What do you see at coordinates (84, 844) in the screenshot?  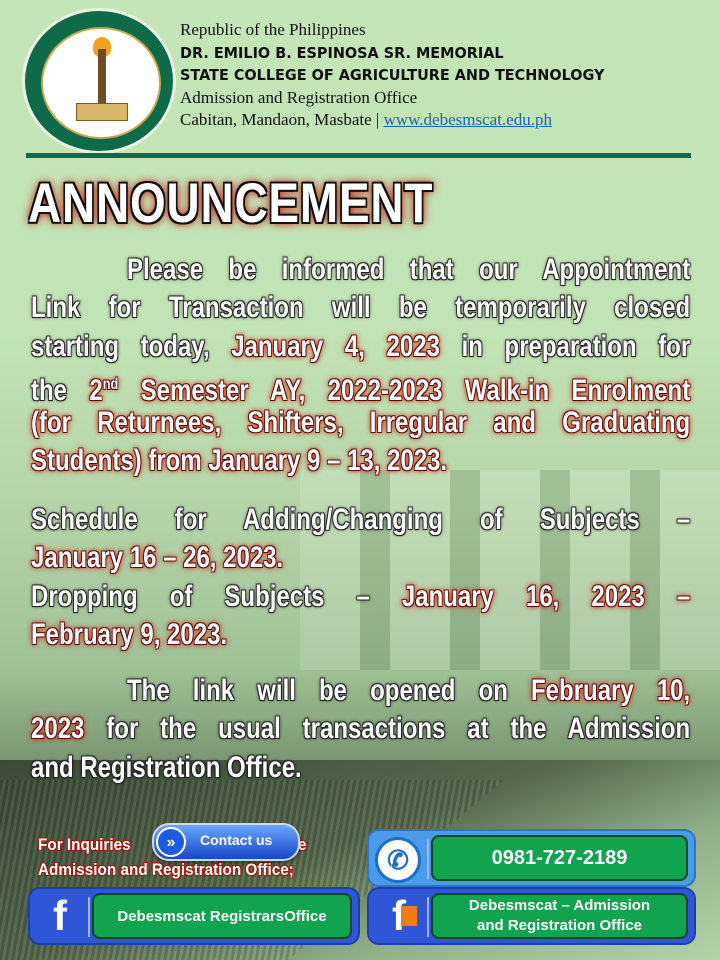 I see `text: For Inquiries` at bounding box center [84, 844].